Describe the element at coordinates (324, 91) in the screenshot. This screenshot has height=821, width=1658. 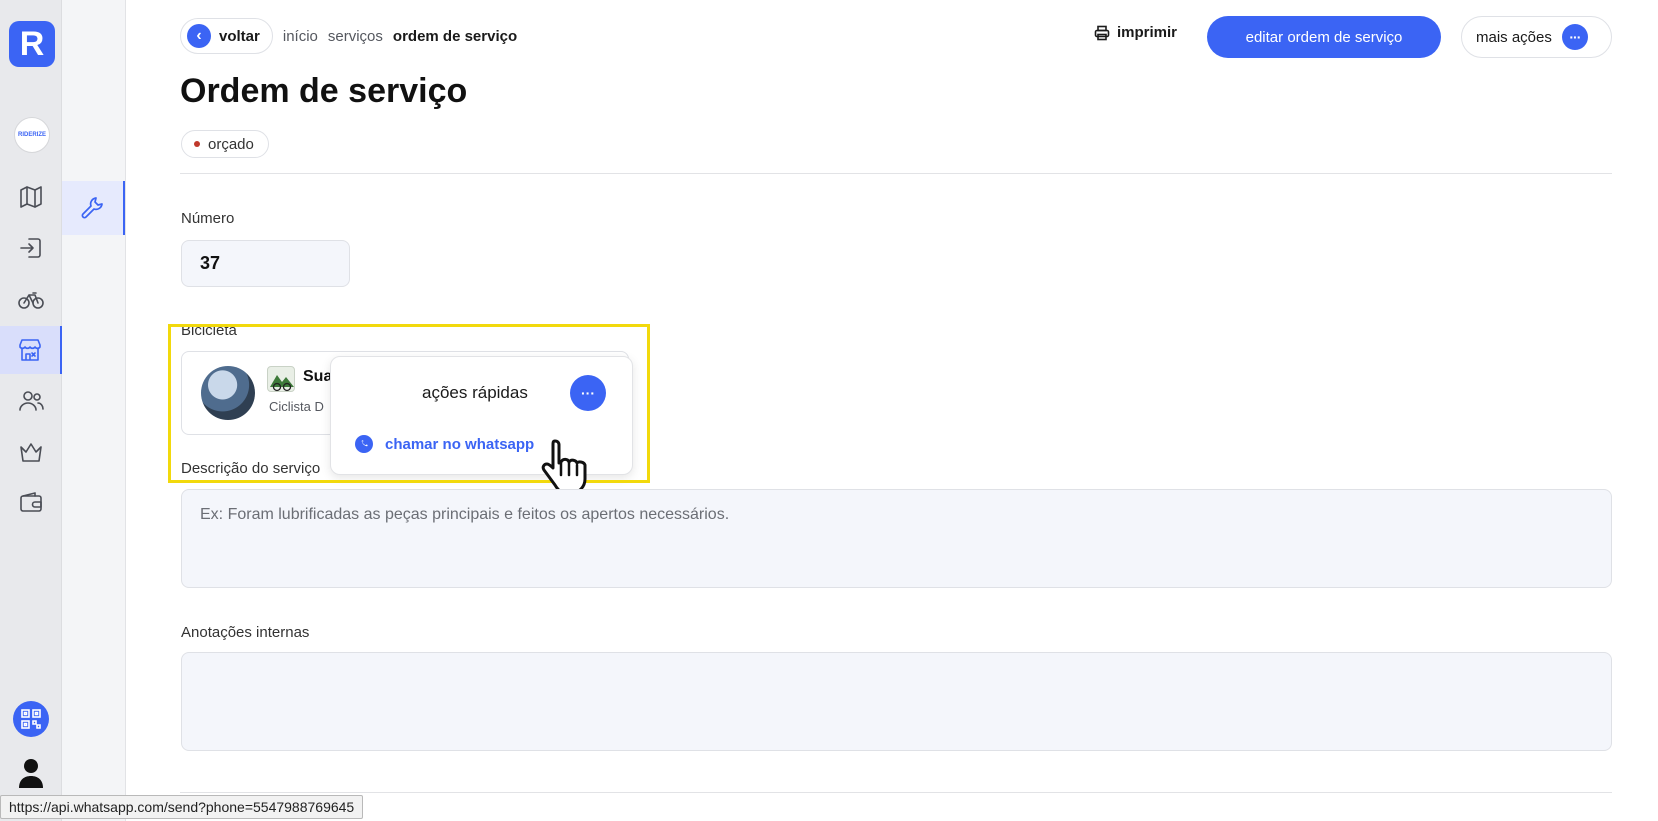
I see `page-title: Ordem de serviço` at that location.